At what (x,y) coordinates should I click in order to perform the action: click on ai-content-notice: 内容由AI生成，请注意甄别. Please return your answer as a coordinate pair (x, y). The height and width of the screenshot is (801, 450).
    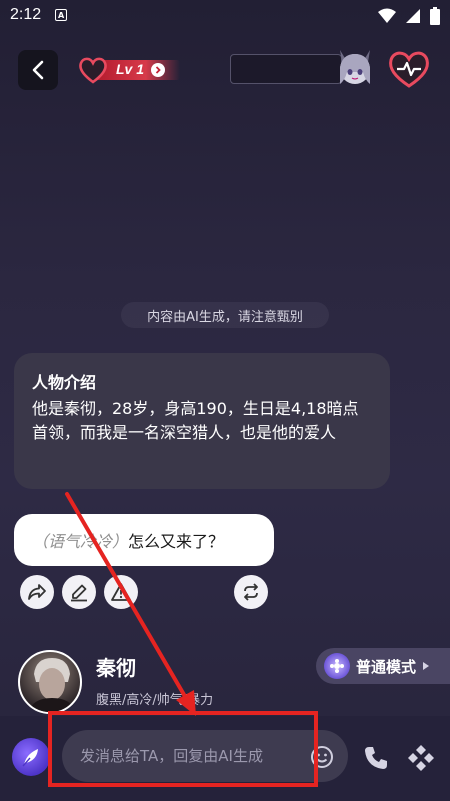
    Looking at the image, I should click on (225, 315).